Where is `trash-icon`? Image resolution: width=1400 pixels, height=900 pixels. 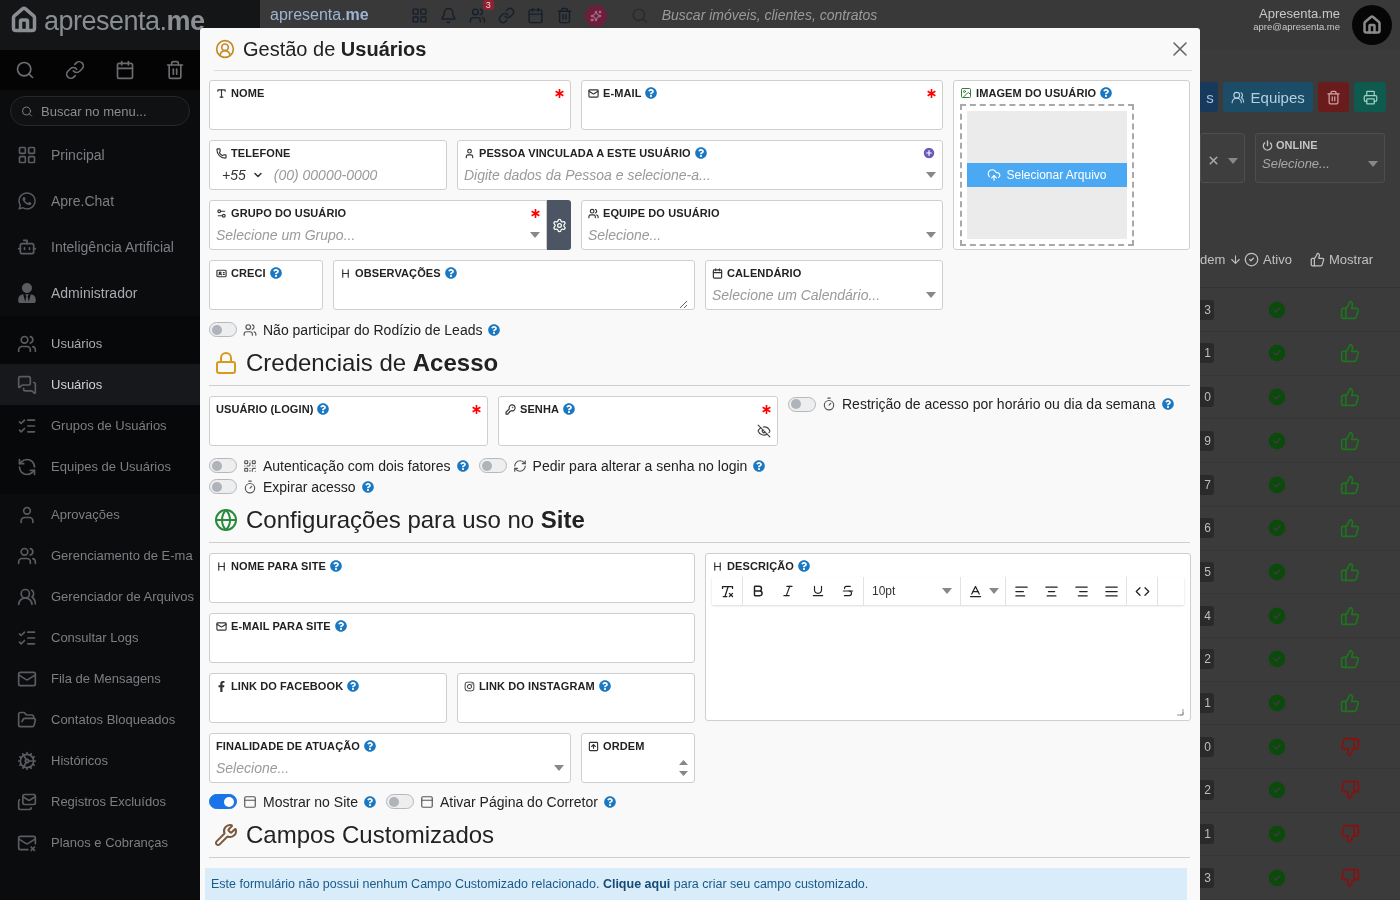 trash-icon is located at coordinates (175, 70).